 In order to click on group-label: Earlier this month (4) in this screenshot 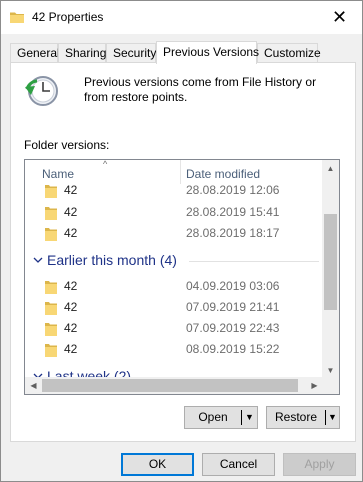, I will do `click(112, 260)`.